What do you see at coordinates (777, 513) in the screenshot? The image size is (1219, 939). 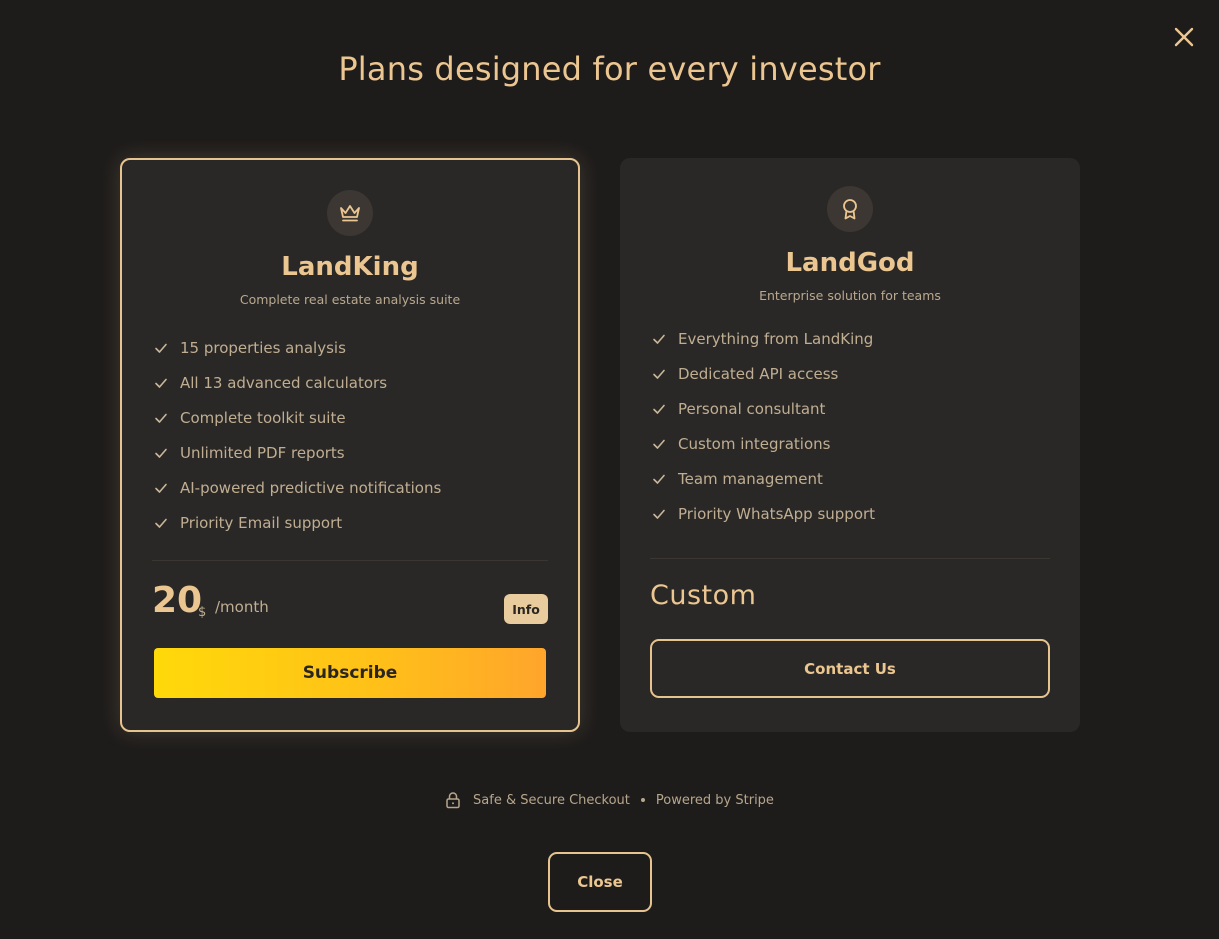 I see `feature-label: Priority WhatsApp support` at bounding box center [777, 513].